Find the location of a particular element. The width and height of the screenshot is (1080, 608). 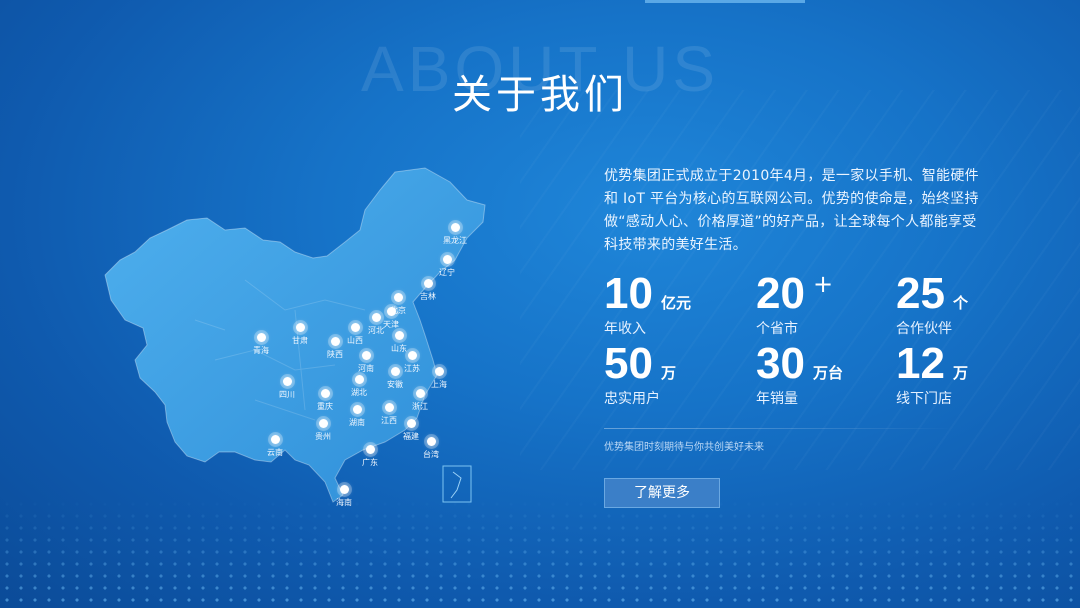

map-city-taiwan: 台湾 is located at coordinates (431, 448).